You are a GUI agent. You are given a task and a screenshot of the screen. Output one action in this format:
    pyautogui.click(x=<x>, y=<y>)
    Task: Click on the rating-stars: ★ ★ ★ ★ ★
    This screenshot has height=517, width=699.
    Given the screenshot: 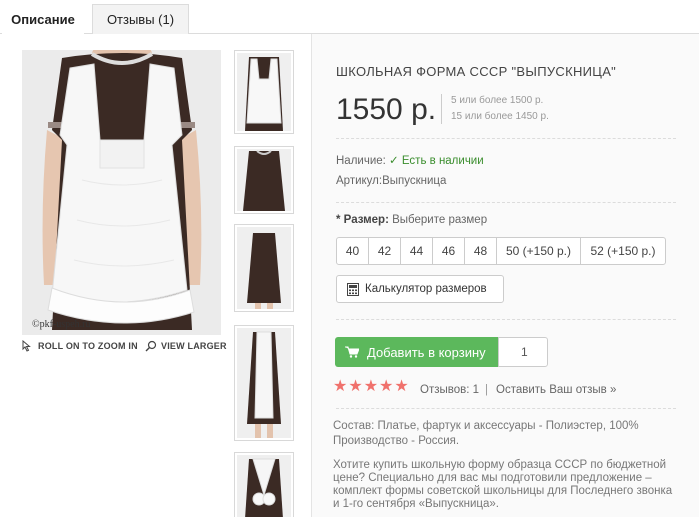 What is the action you would take?
    pyautogui.click(x=371, y=387)
    